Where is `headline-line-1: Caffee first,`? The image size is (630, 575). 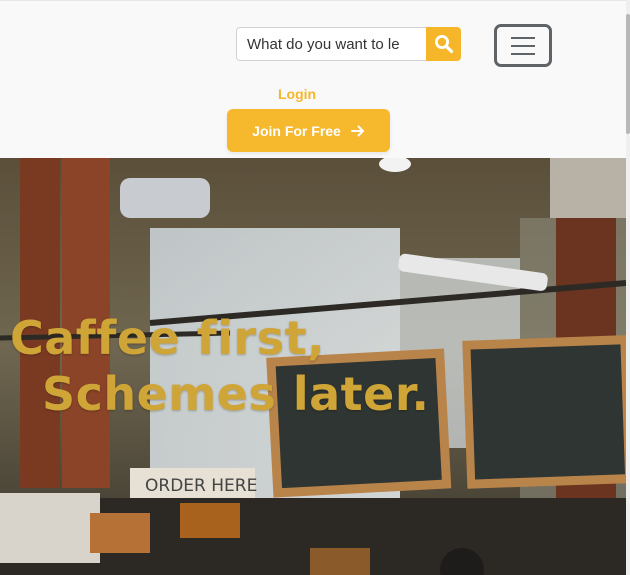
headline-line-1: Caffee first, is located at coordinates (168, 338).